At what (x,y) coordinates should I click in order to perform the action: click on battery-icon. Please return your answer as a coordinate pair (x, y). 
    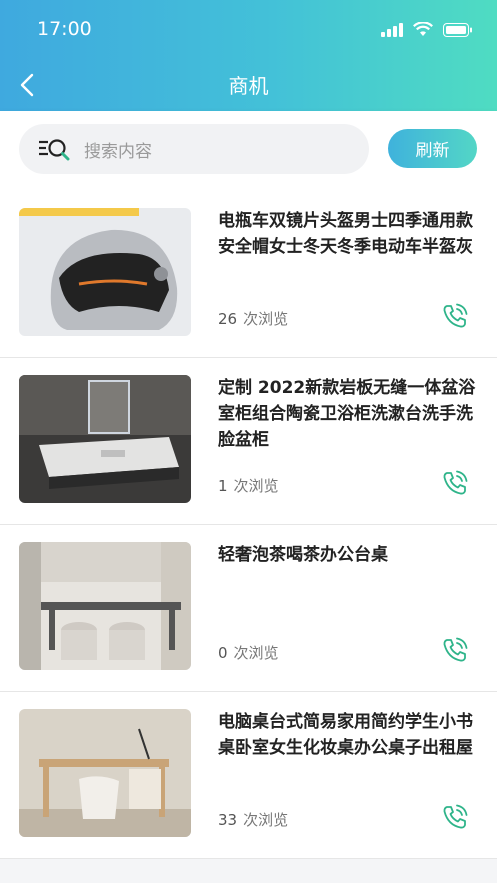
    Looking at the image, I should click on (457, 29).